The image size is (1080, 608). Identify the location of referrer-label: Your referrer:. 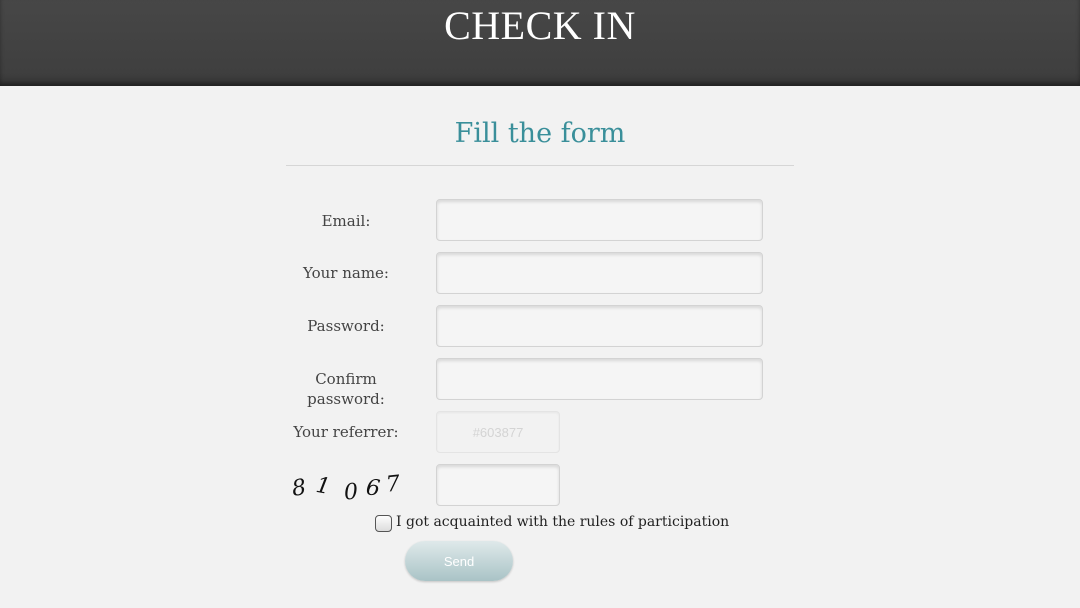
(346, 432).